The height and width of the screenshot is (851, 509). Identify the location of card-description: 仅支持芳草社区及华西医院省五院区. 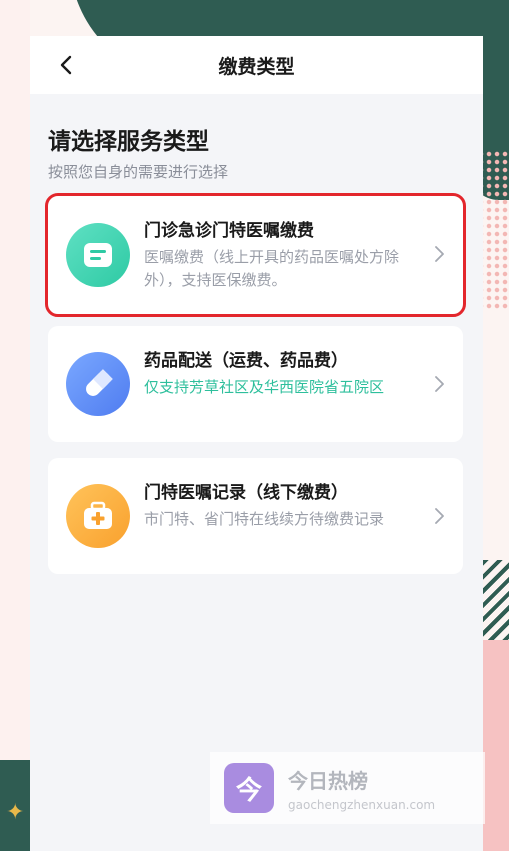
(264, 387).